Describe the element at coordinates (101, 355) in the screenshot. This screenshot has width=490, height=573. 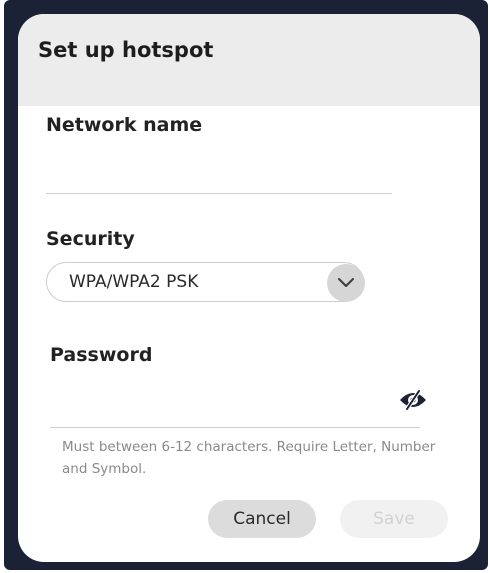
I see `password-label: Password` at that location.